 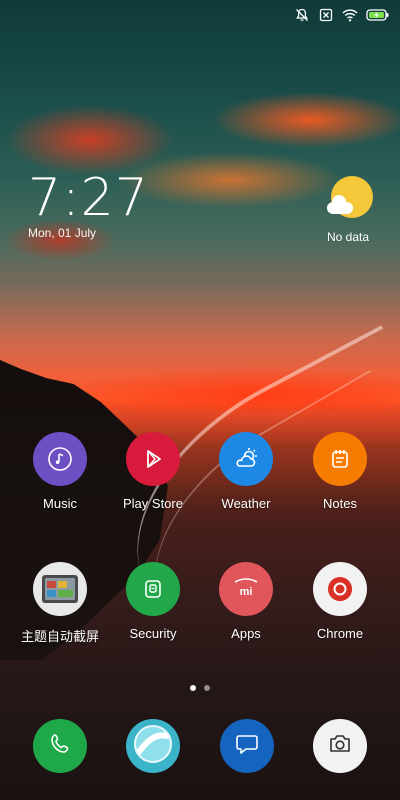 I want to click on weather-icon, so click(x=246, y=459).